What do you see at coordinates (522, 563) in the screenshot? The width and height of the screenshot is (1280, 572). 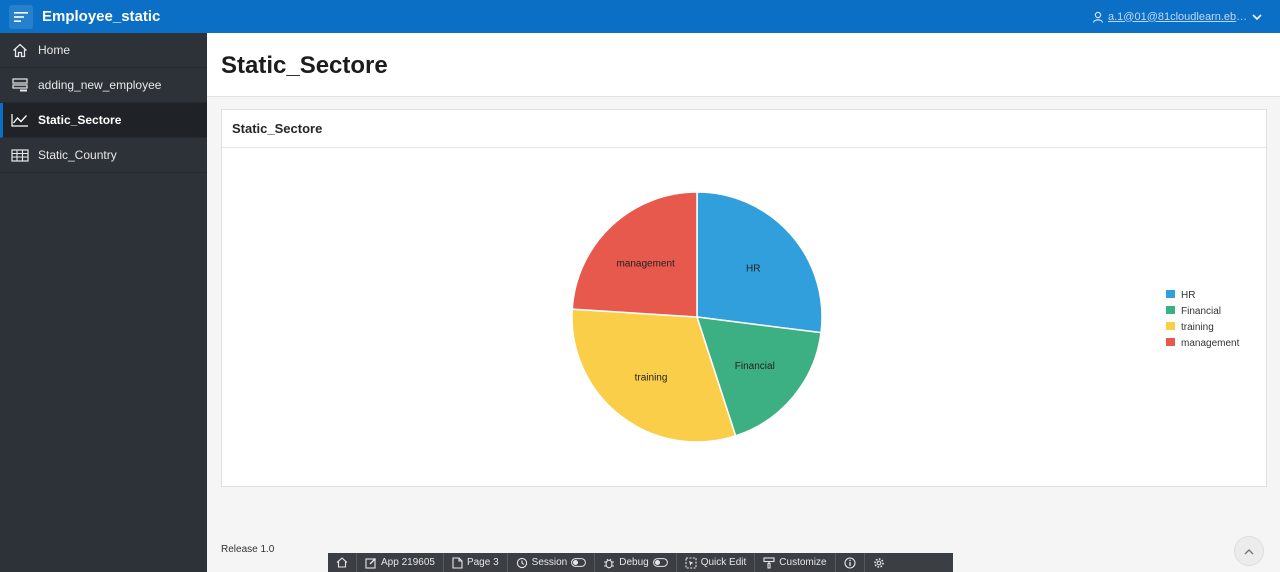 I see `session-icon` at bounding box center [522, 563].